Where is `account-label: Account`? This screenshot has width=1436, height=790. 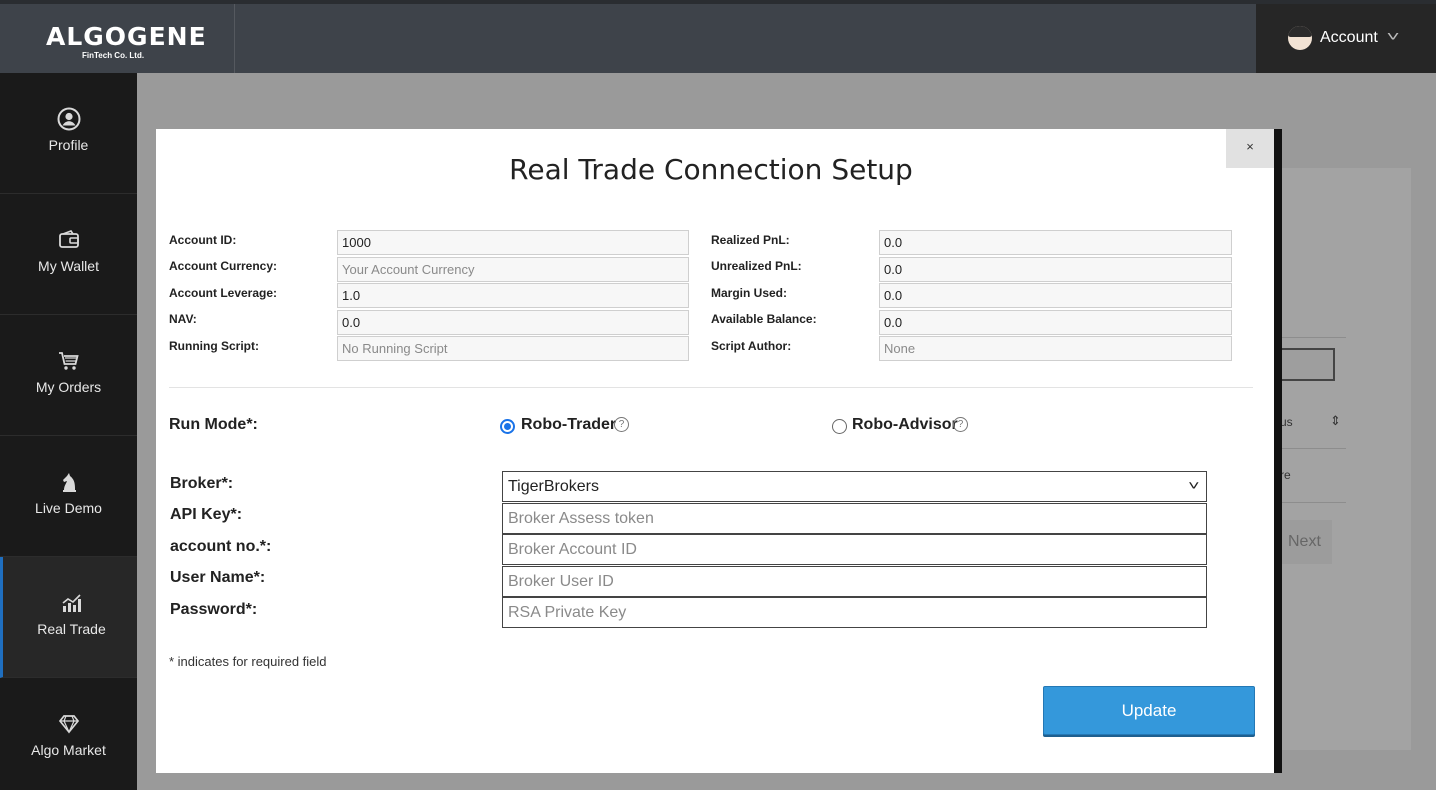 account-label: Account is located at coordinates (1349, 37).